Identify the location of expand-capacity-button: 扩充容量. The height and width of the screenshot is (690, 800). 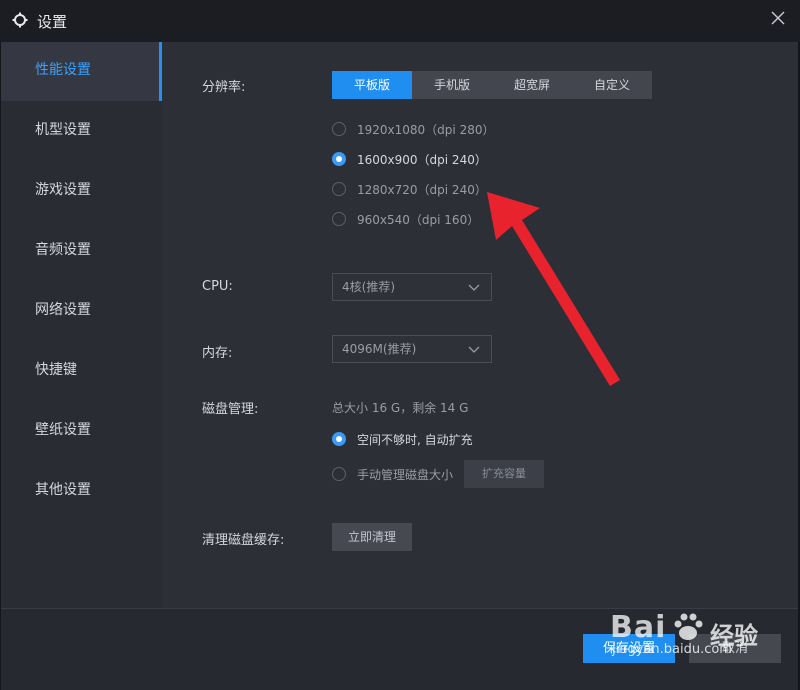
(504, 474).